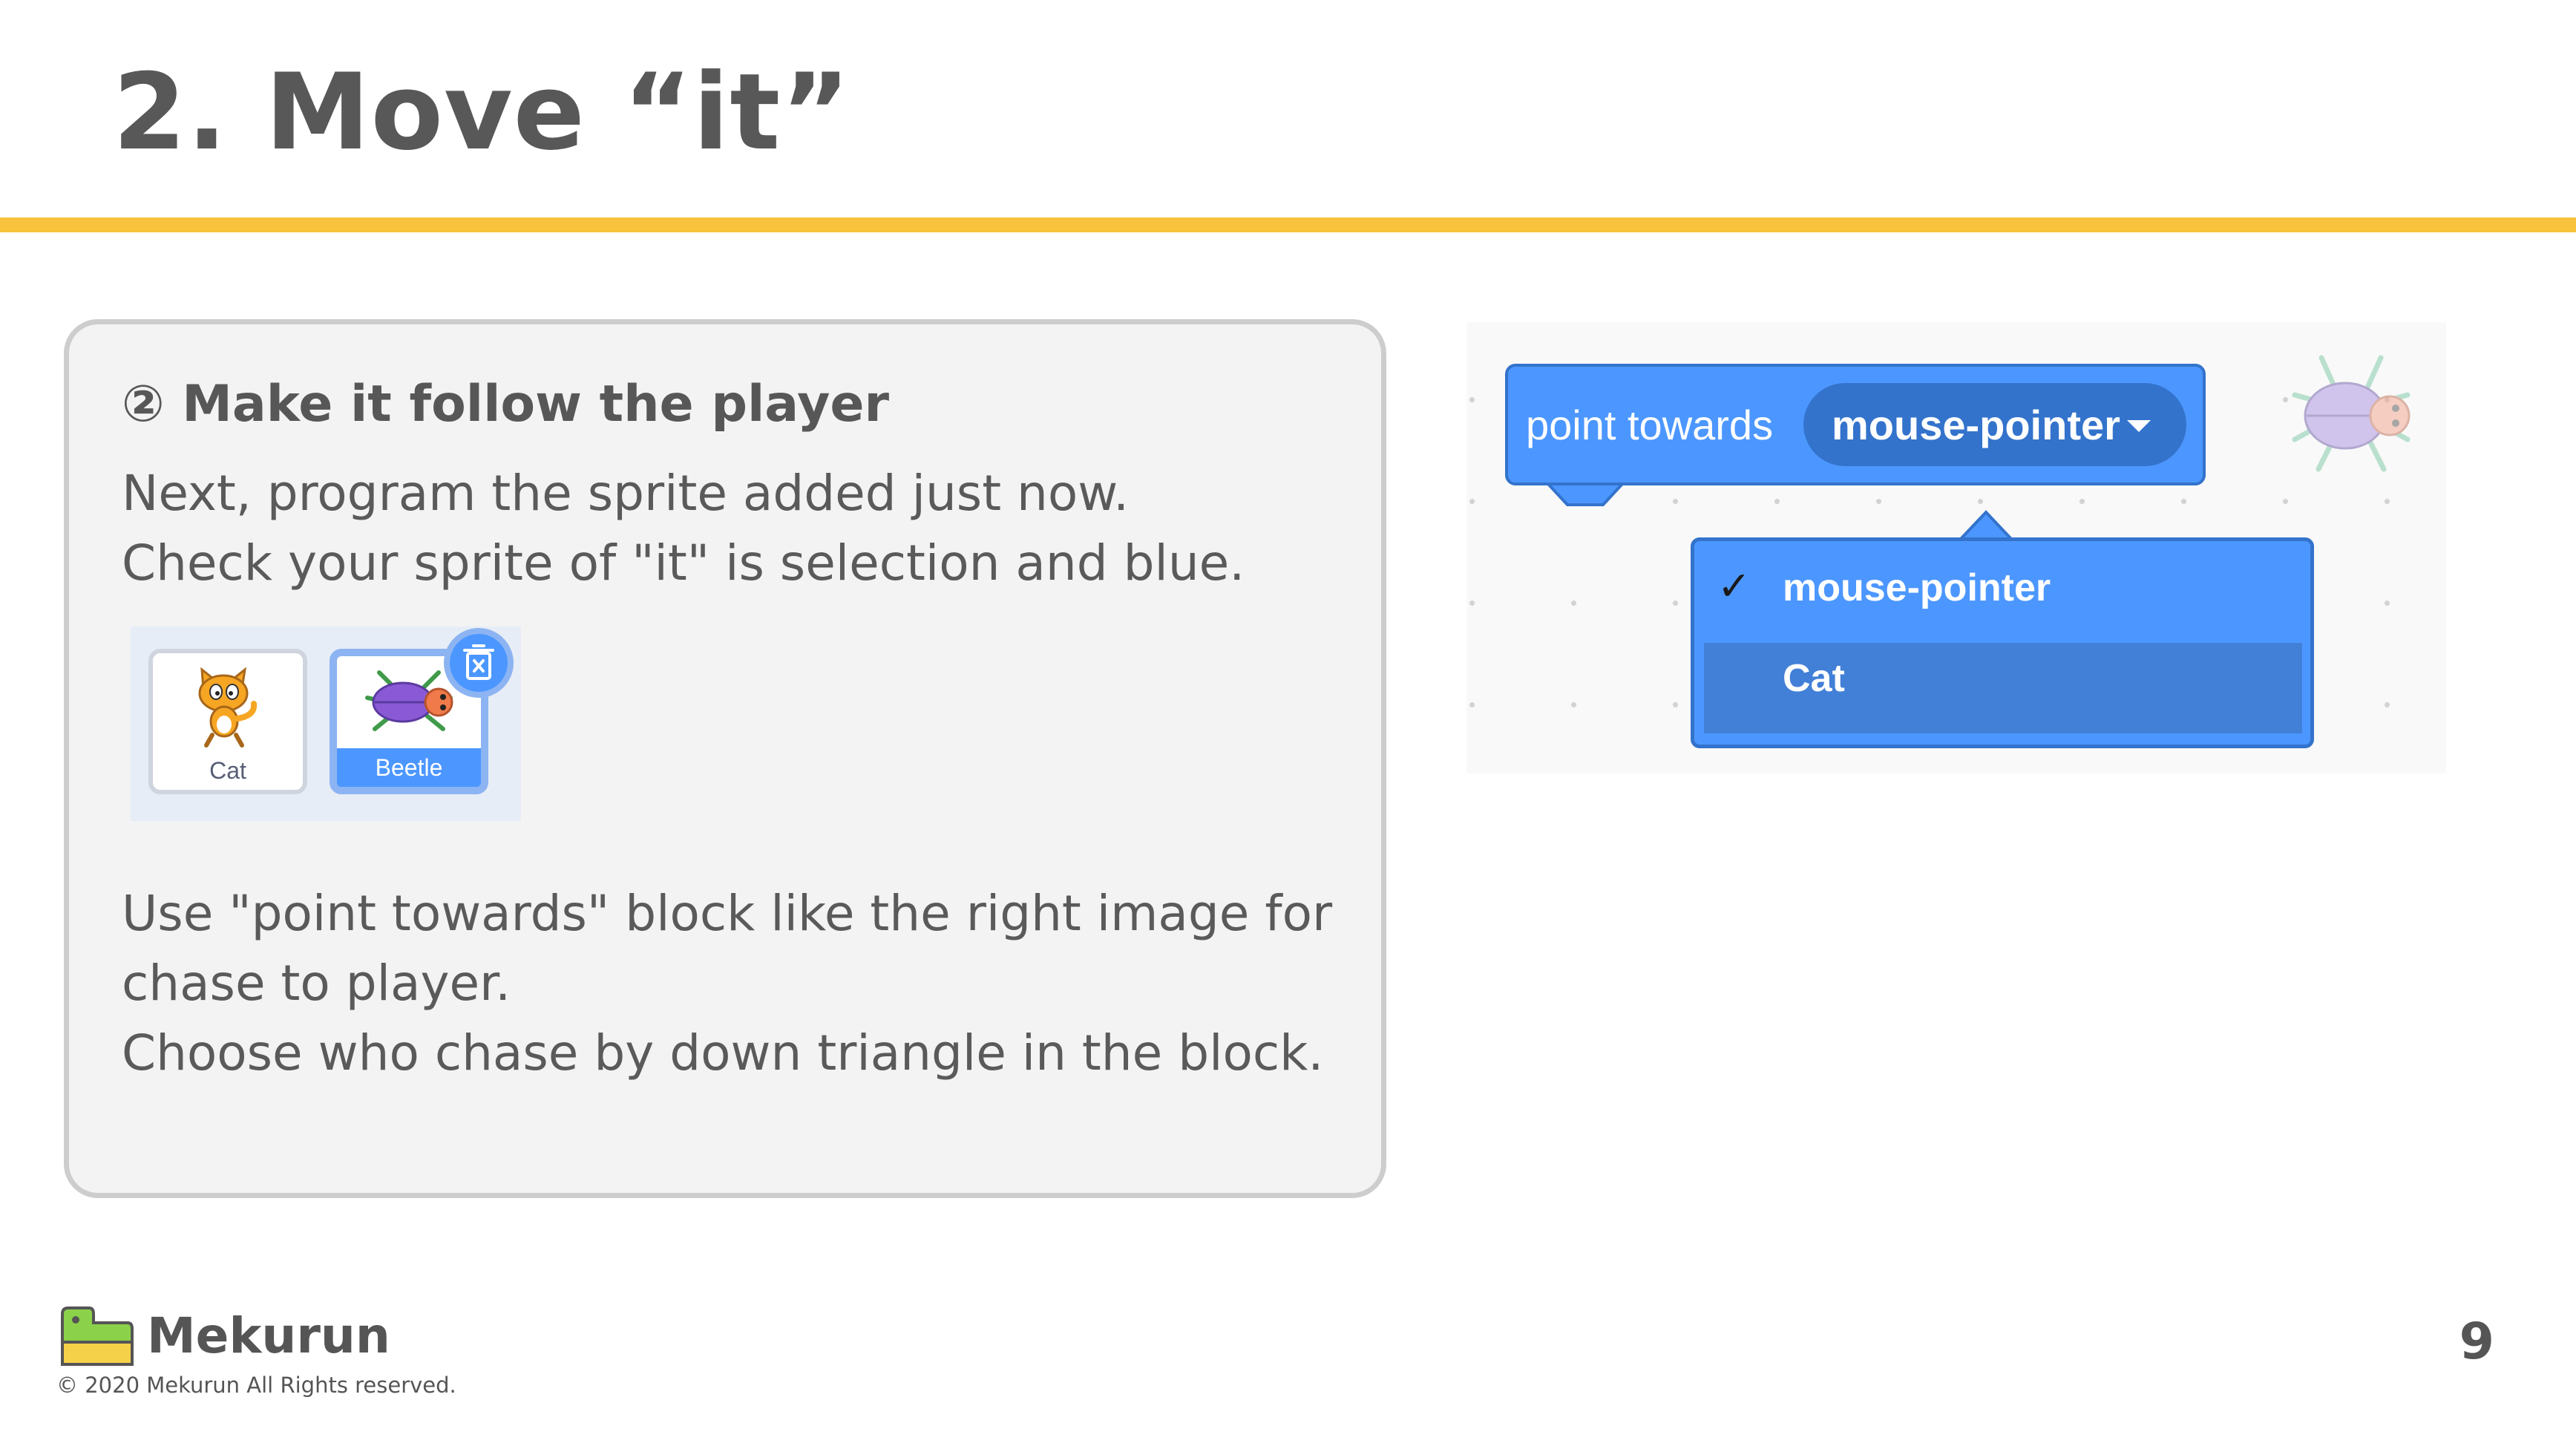 The width and height of the screenshot is (2576, 1449). Describe the element at coordinates (1288, 225) in the screenshot. I see `title-divider` at that location.